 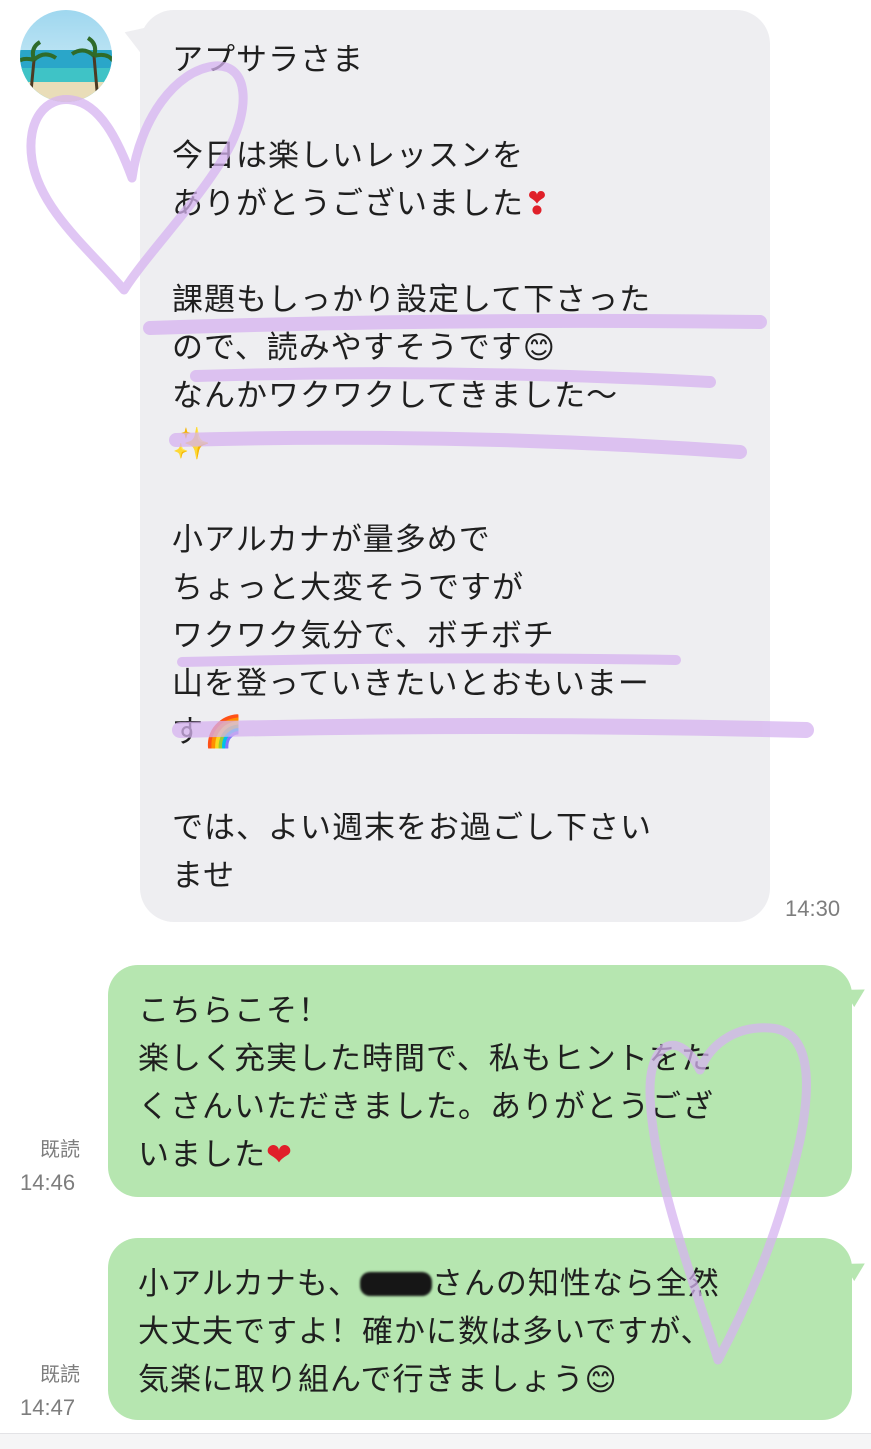 I want to click on beach-avatar-icon, so click(x=66, y=56).